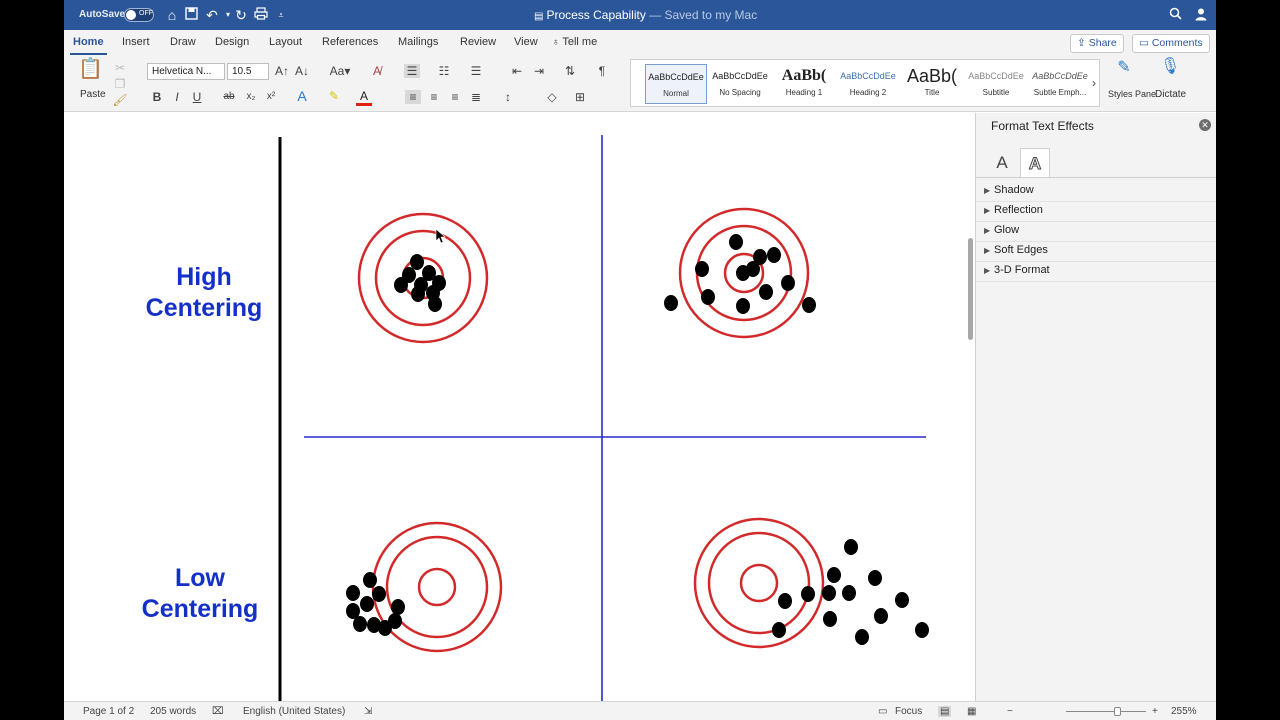  Describe the element at coordinates (1175, 15) in the screenshot. I see `search-icon` at that location.